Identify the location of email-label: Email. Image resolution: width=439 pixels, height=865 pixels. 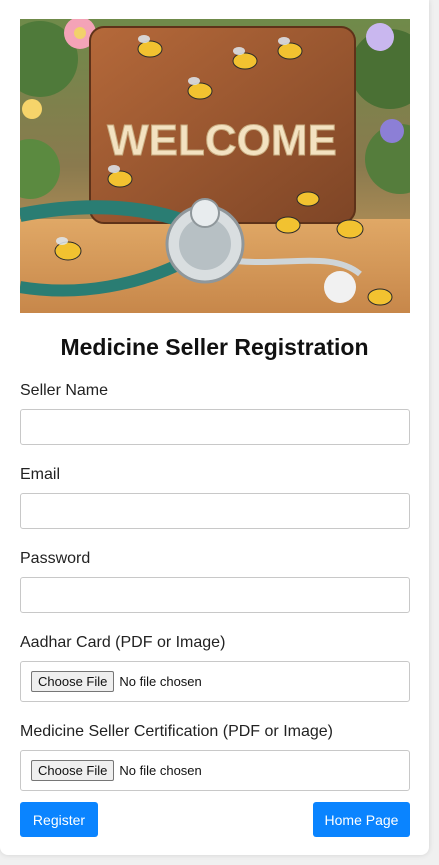
(40, 474).